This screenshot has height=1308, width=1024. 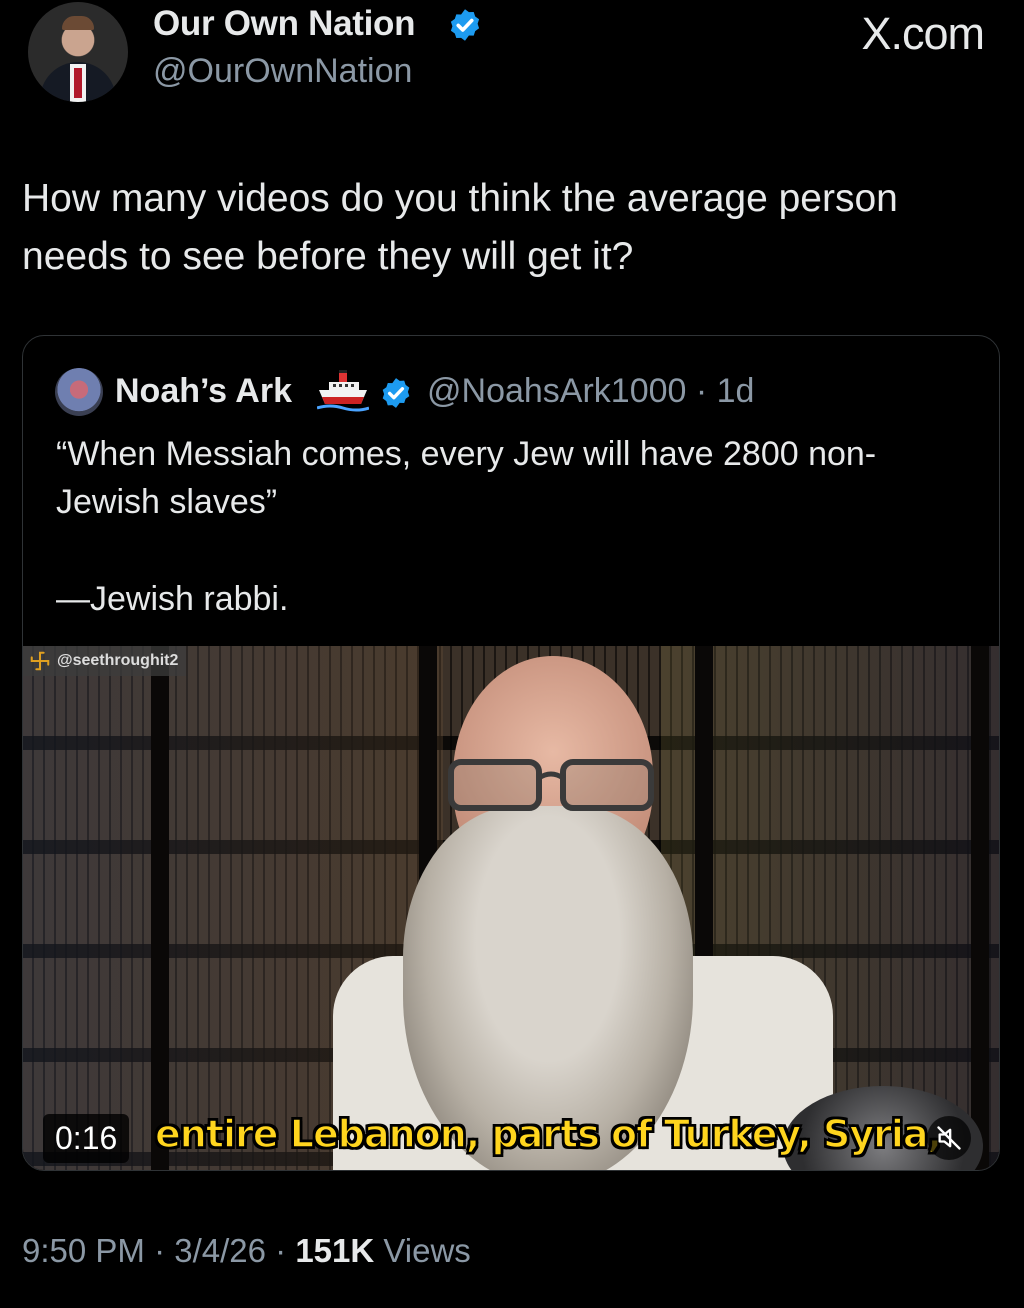 I want to click on tweet-meta: 9:50 PM · 3/4/26 · 151K Views, so click(x=246, y=1251).